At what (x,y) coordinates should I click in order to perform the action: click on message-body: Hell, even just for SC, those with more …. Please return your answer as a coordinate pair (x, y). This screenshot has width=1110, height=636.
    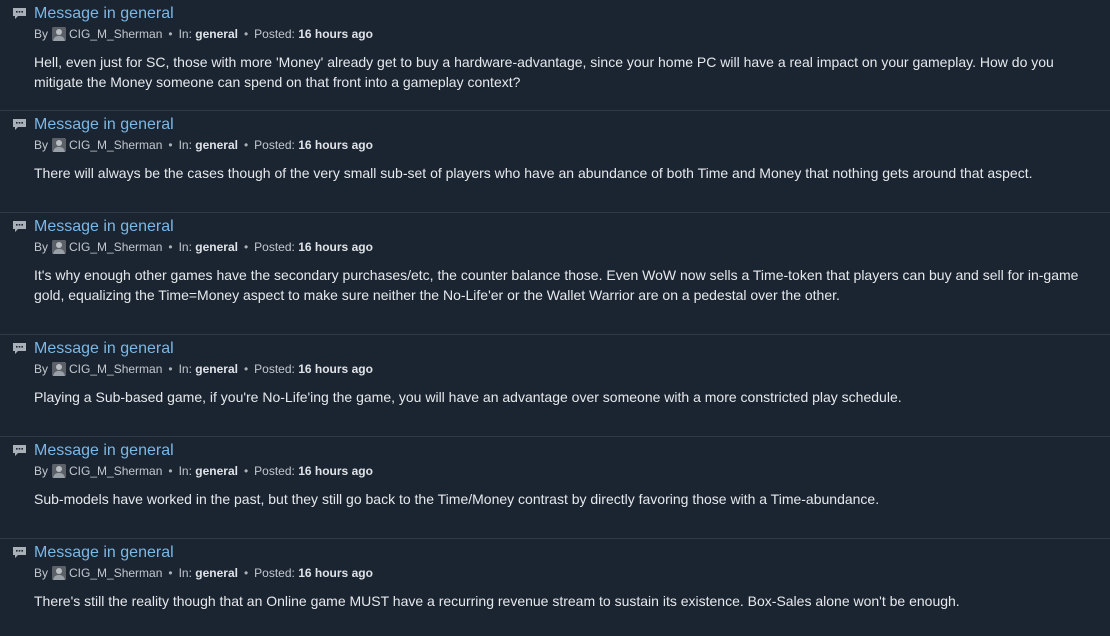
    Looking at the image, I should click on (544, 72).